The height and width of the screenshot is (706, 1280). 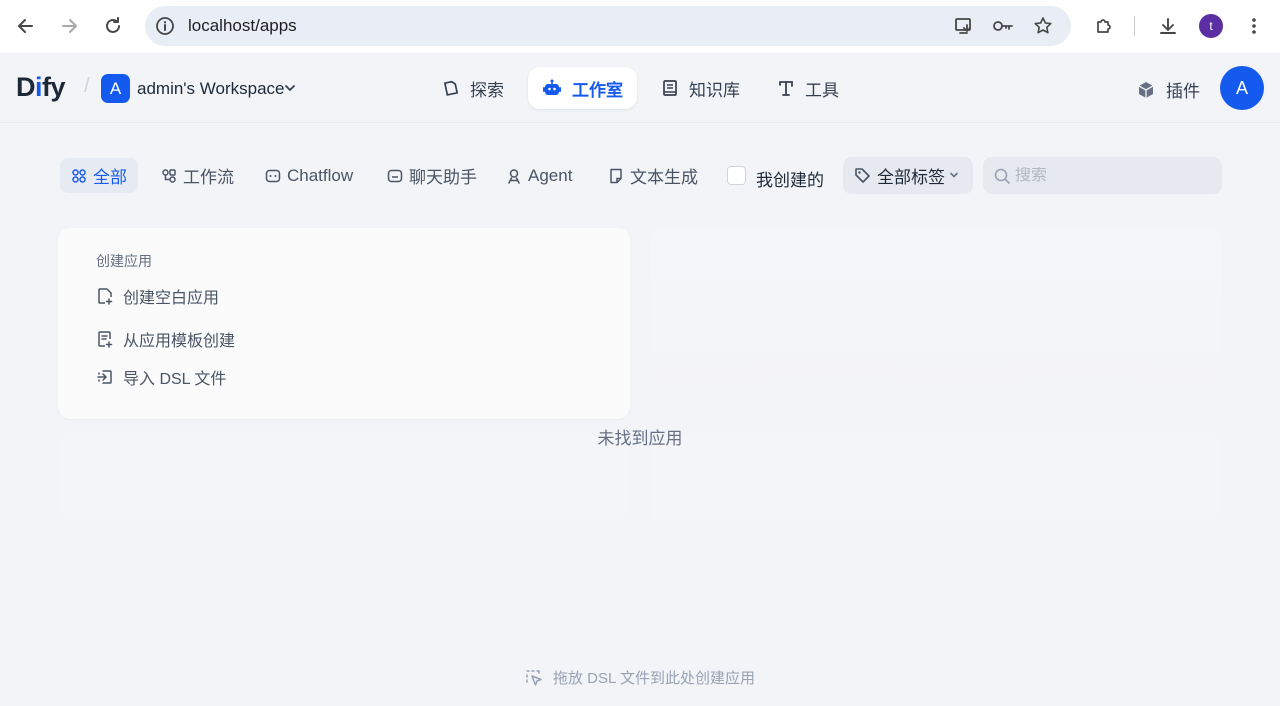 What do you see at coordinates (395, 175) in the screenshot?
I see `chat-bubble-icon` at bounding box center [395, 175].